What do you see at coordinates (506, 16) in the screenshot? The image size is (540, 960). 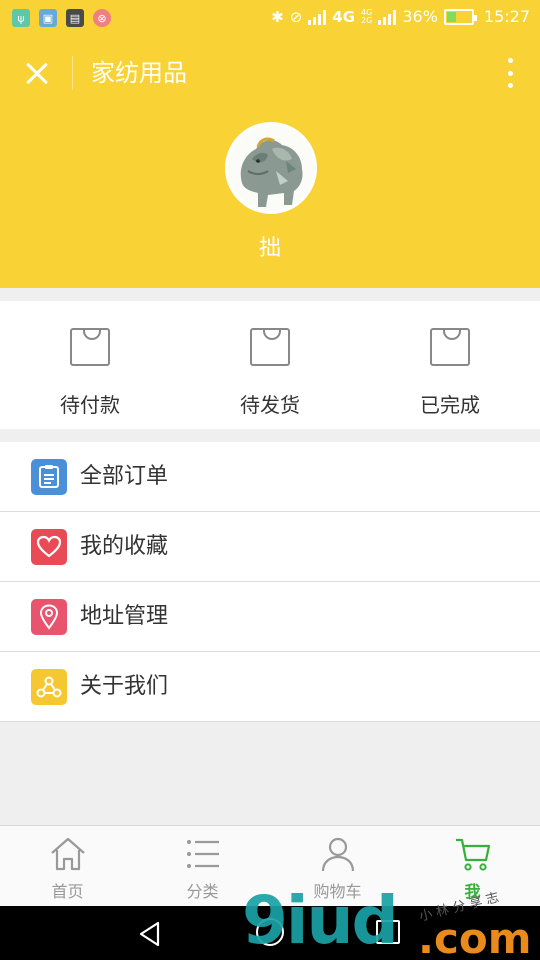 I see `clock: 15:27` at bounding box center [506, 16].